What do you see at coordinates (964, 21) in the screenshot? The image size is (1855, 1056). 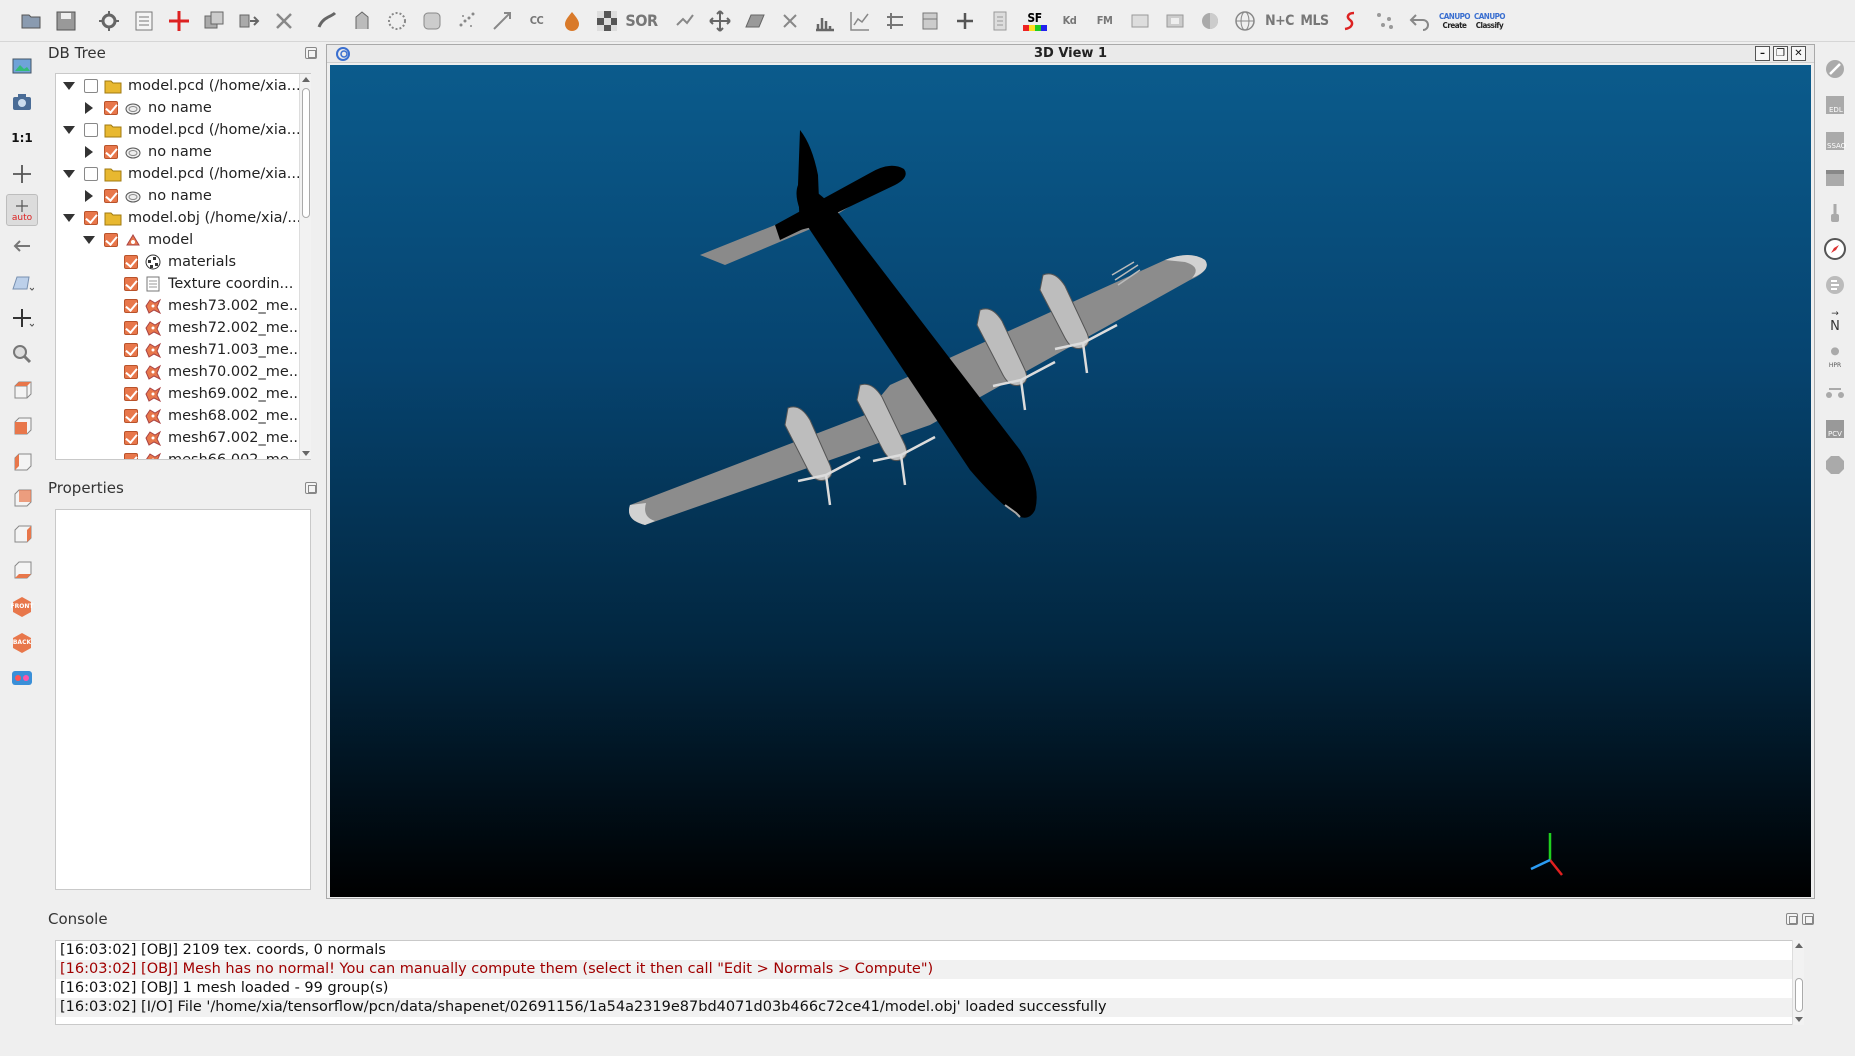 I see `plus-icon` at bounding box center [964, 21].